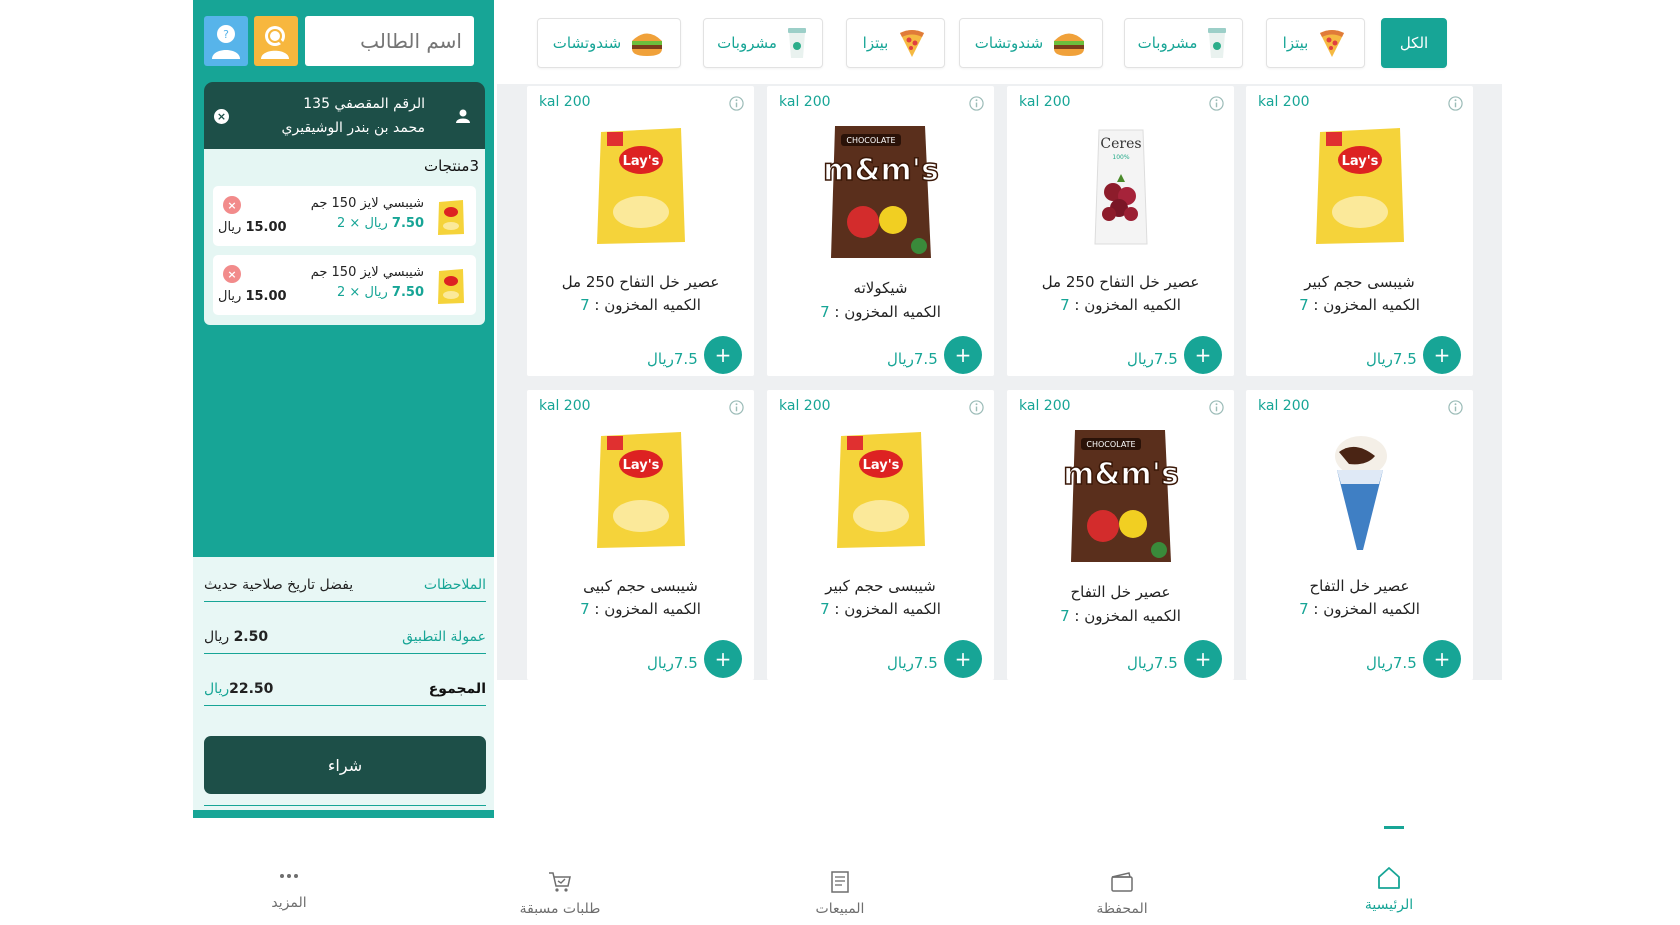  Describe the element at coordinates (376, 223) in the screenshot. I see `cart-item-currency: ريال` at that location.